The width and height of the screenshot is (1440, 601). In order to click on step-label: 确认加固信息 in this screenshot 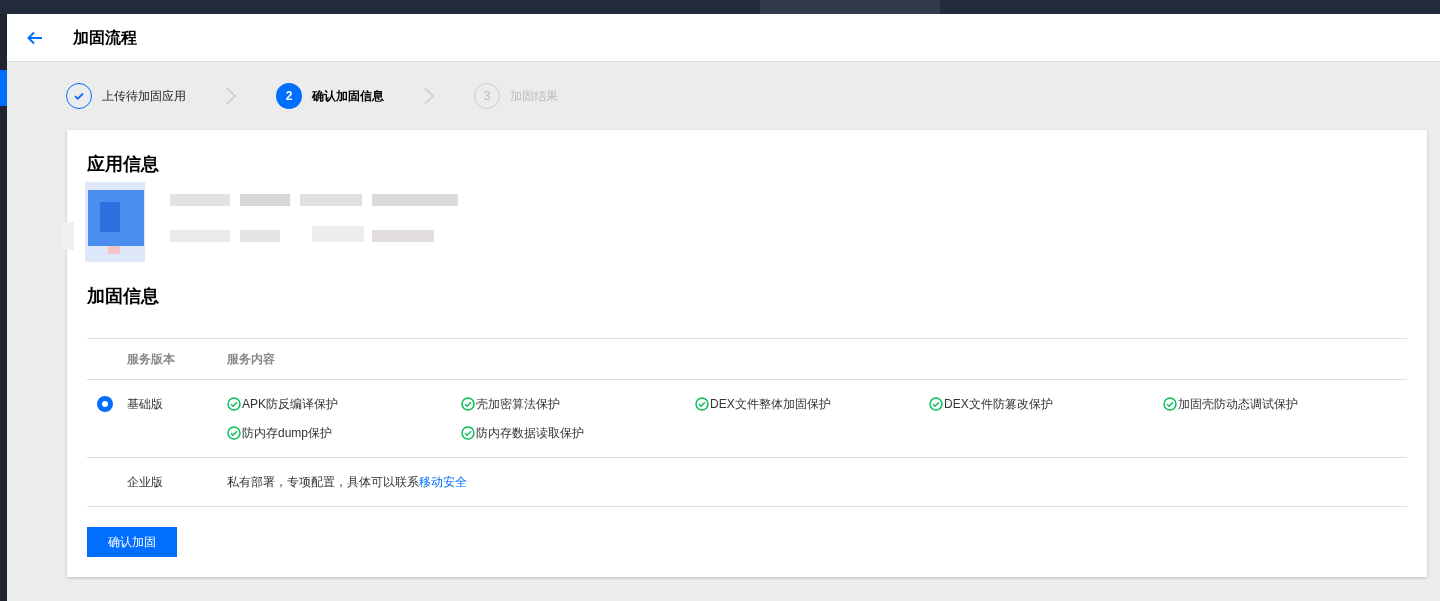, I will do `click(348, 96)`.